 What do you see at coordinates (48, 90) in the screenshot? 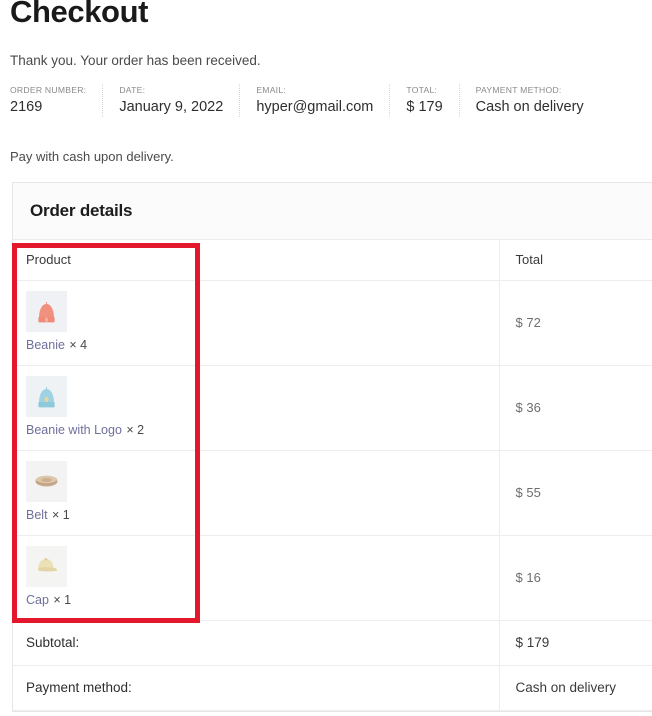
I see `meta-order-number-label: ORDER NUMBER:` at bounding box center [48, 90].